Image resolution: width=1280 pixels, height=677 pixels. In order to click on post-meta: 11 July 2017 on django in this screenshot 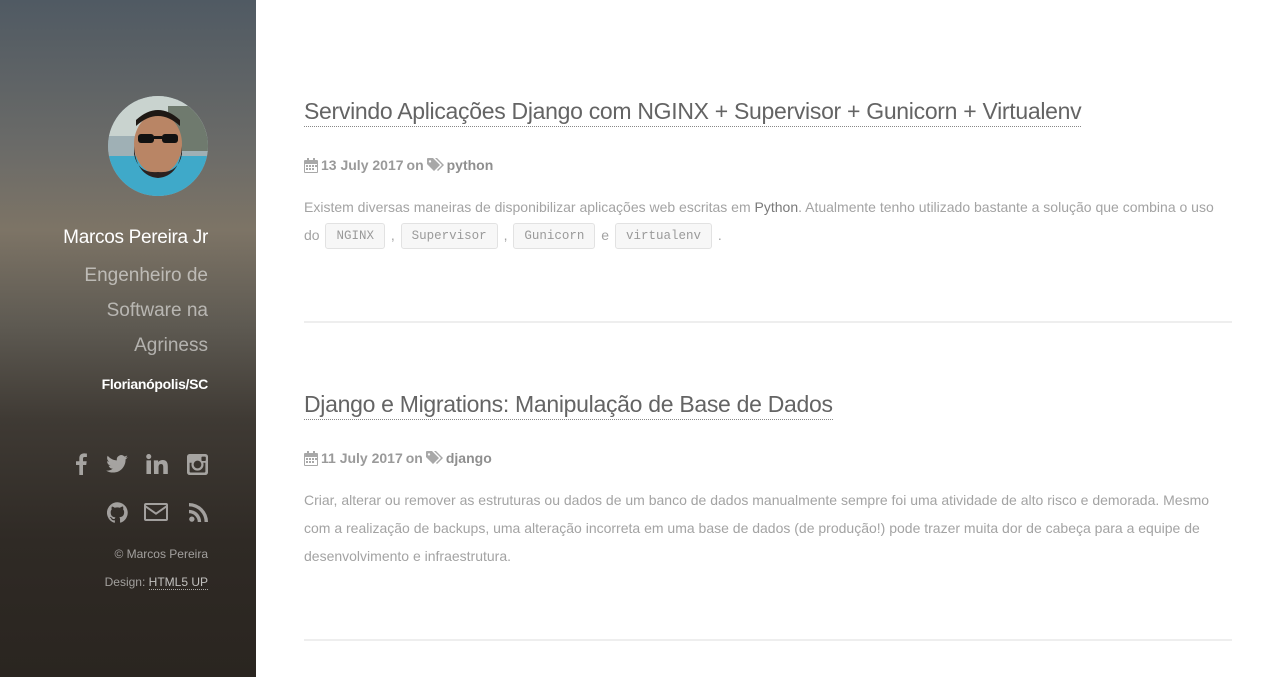, I will do `click(768, 458)`.